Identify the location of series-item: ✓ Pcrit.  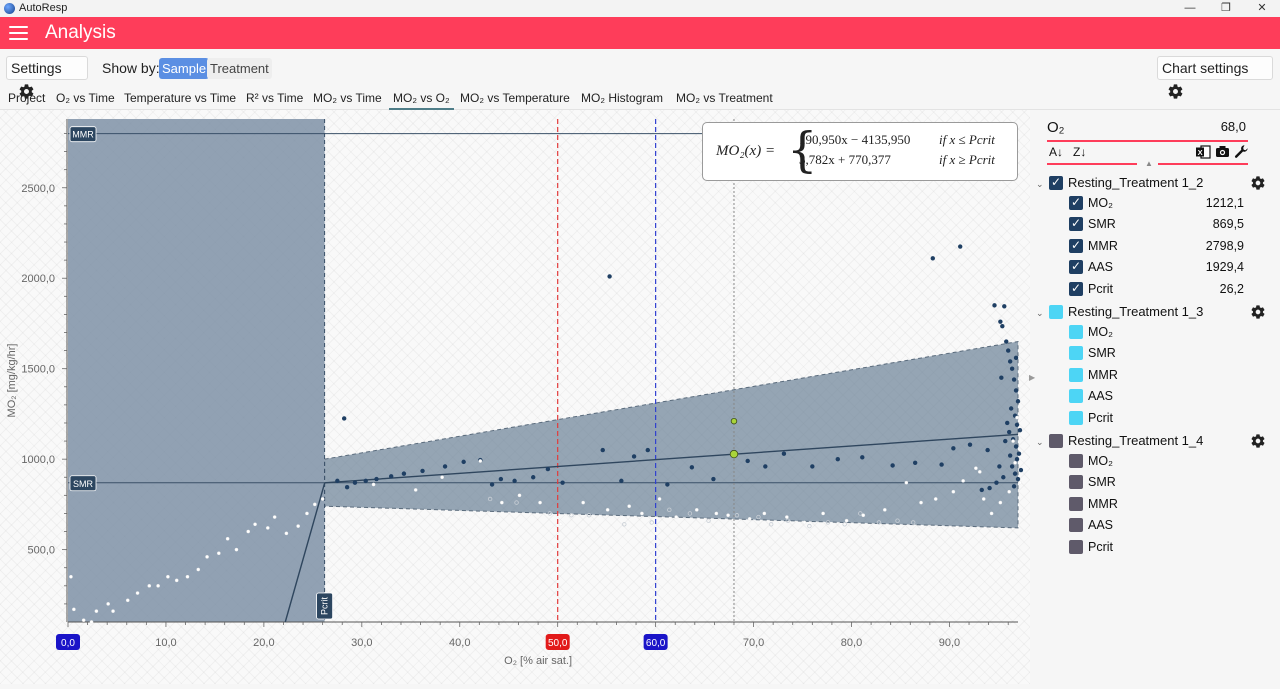
(1124, 289).